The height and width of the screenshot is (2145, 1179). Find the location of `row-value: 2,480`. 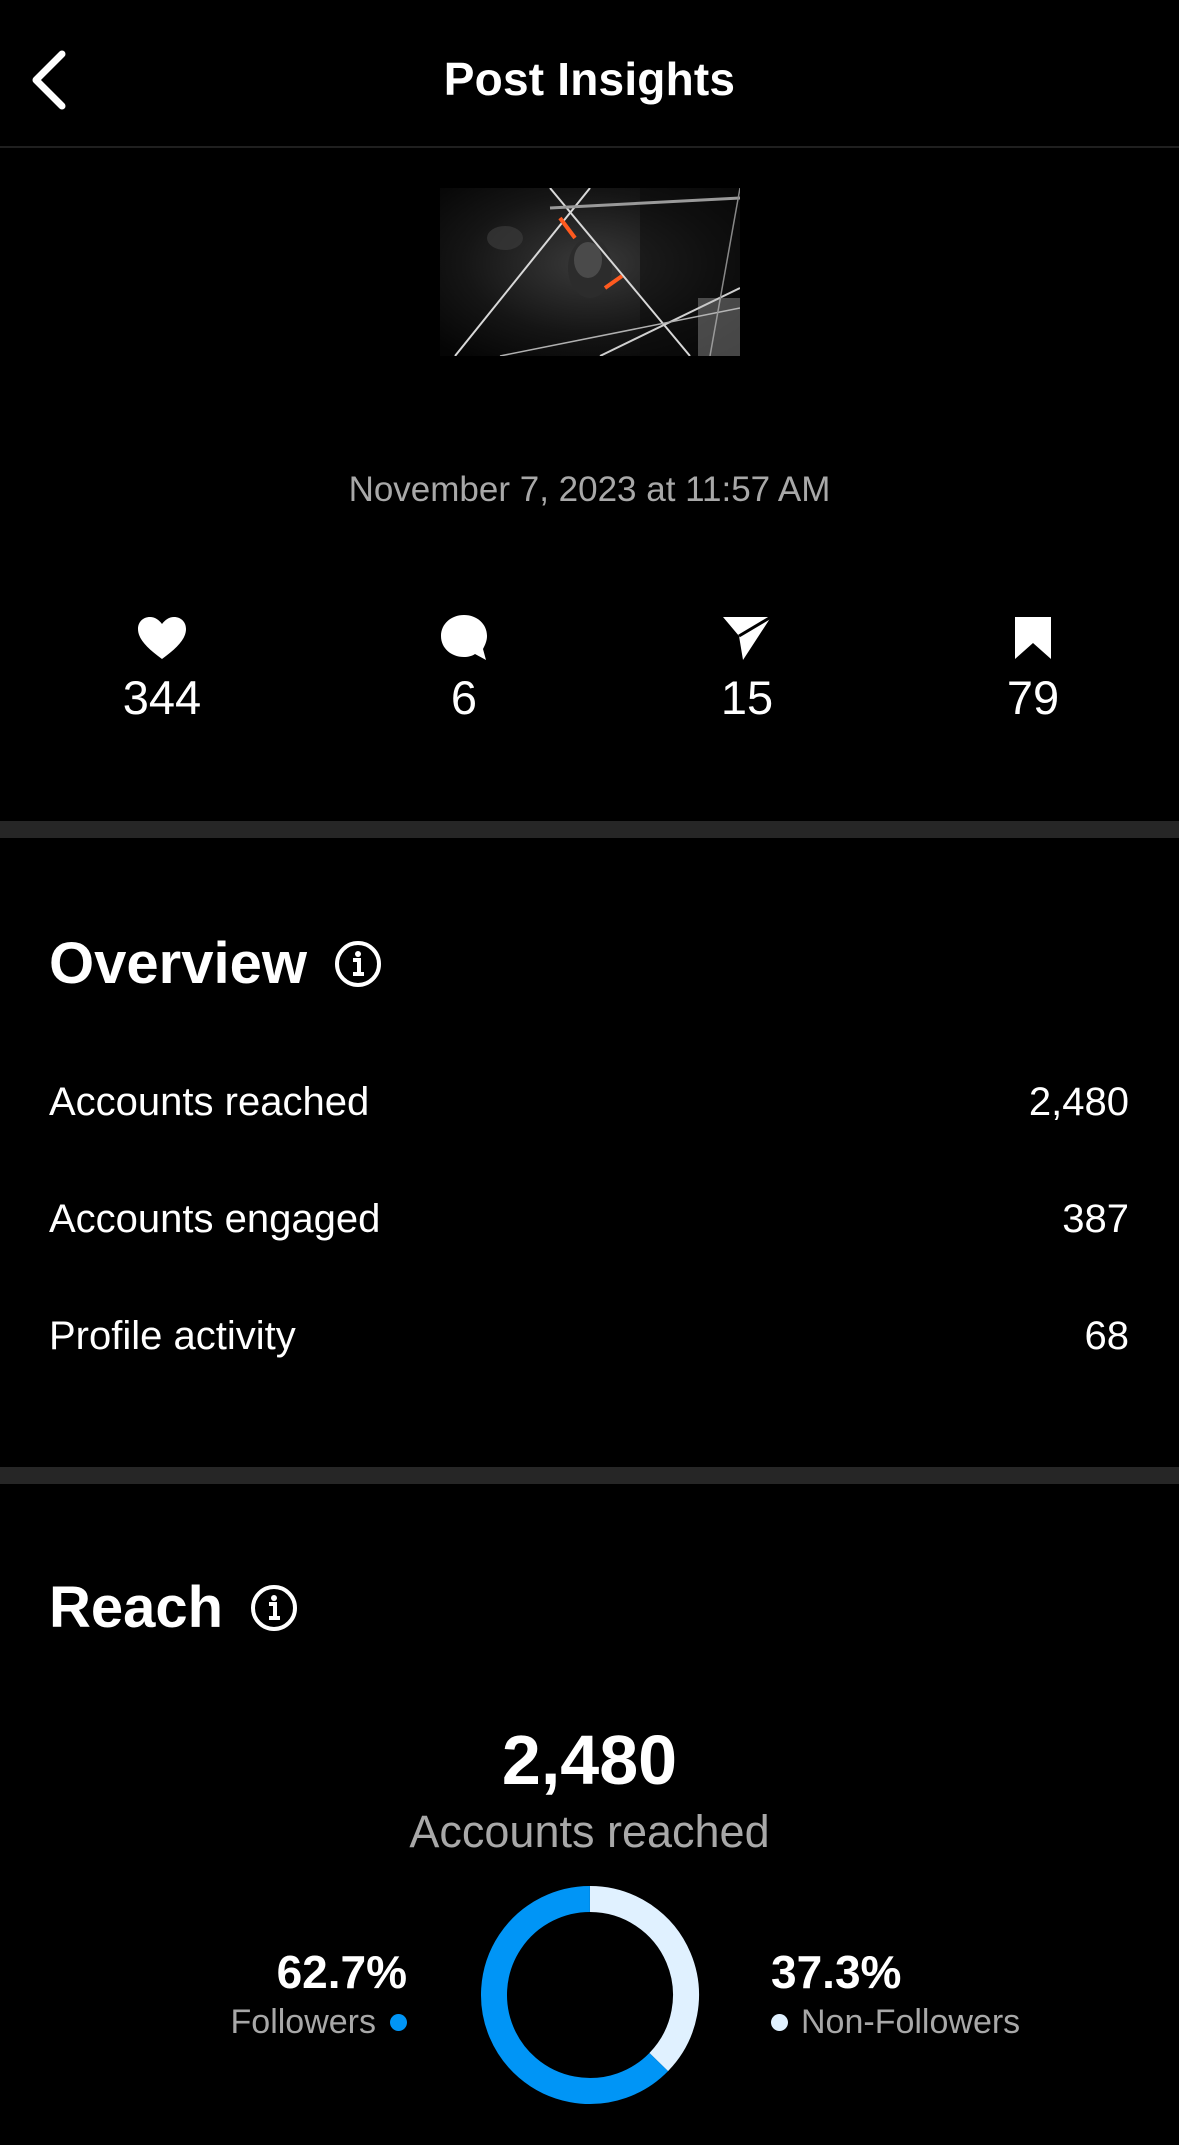

row-value: 2,480 is located at coordinates (1078, 1101).